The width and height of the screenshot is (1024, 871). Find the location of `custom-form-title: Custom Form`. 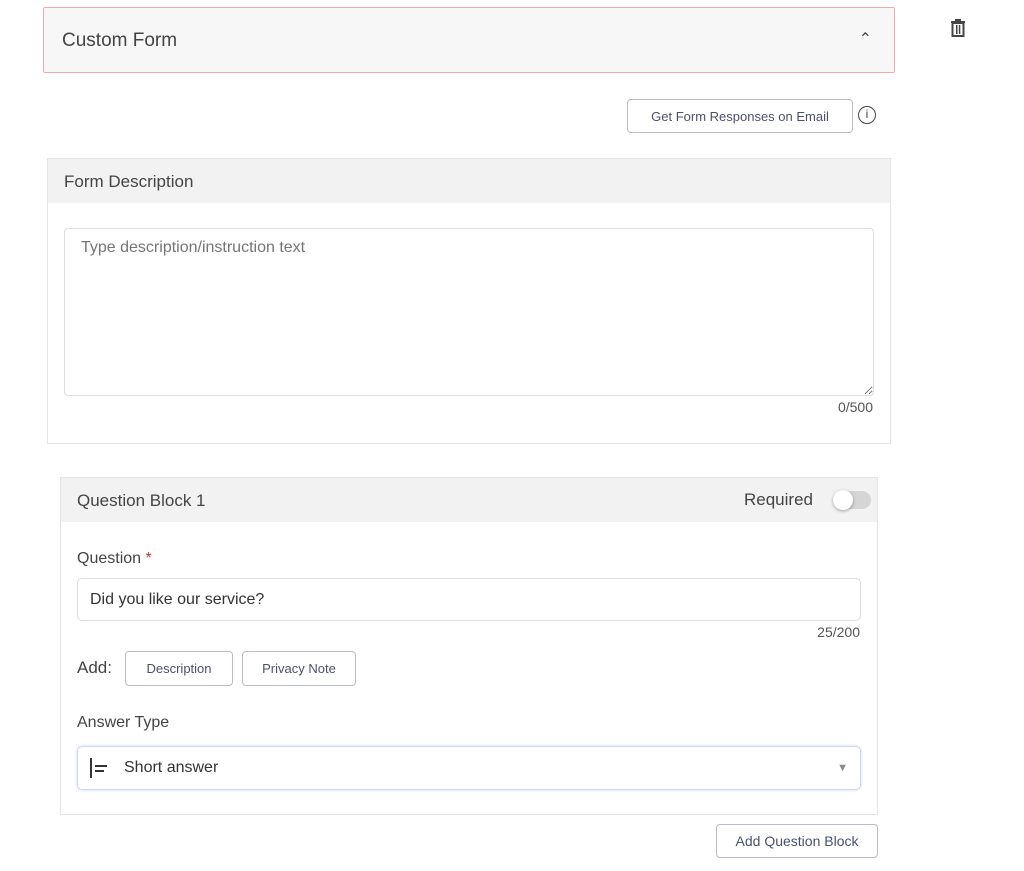

custom-form-title: Custom Form is located at coordinates (120, 40).